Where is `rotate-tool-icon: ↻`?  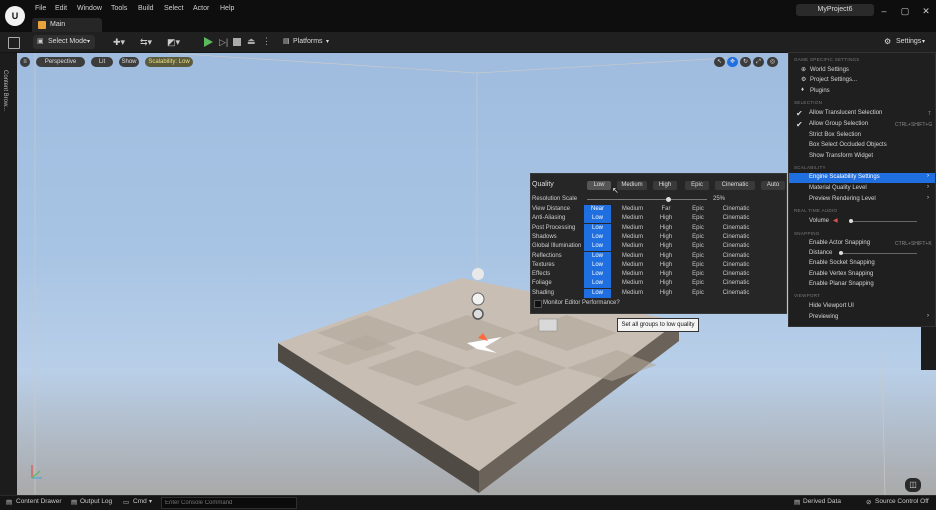
rotate-tool-icon: ↻ is located at coordinates (745, 62).